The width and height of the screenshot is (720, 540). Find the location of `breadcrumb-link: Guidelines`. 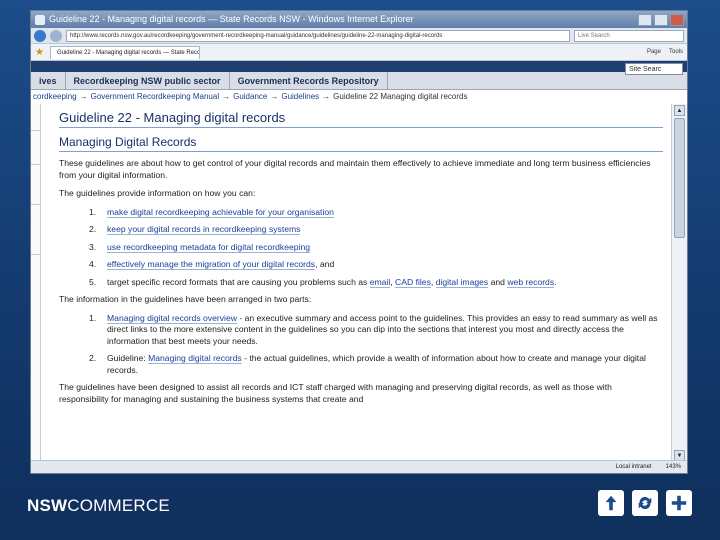

breadcrumb-link: Guidelines is located at coordinates (300, 96).